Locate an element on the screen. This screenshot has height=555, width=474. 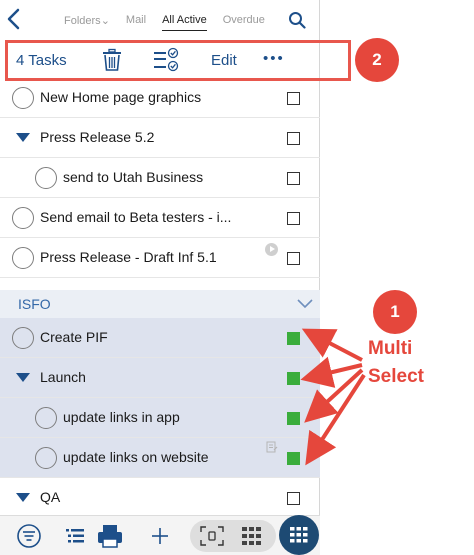
search-icon is located at coordinates (297, 20).